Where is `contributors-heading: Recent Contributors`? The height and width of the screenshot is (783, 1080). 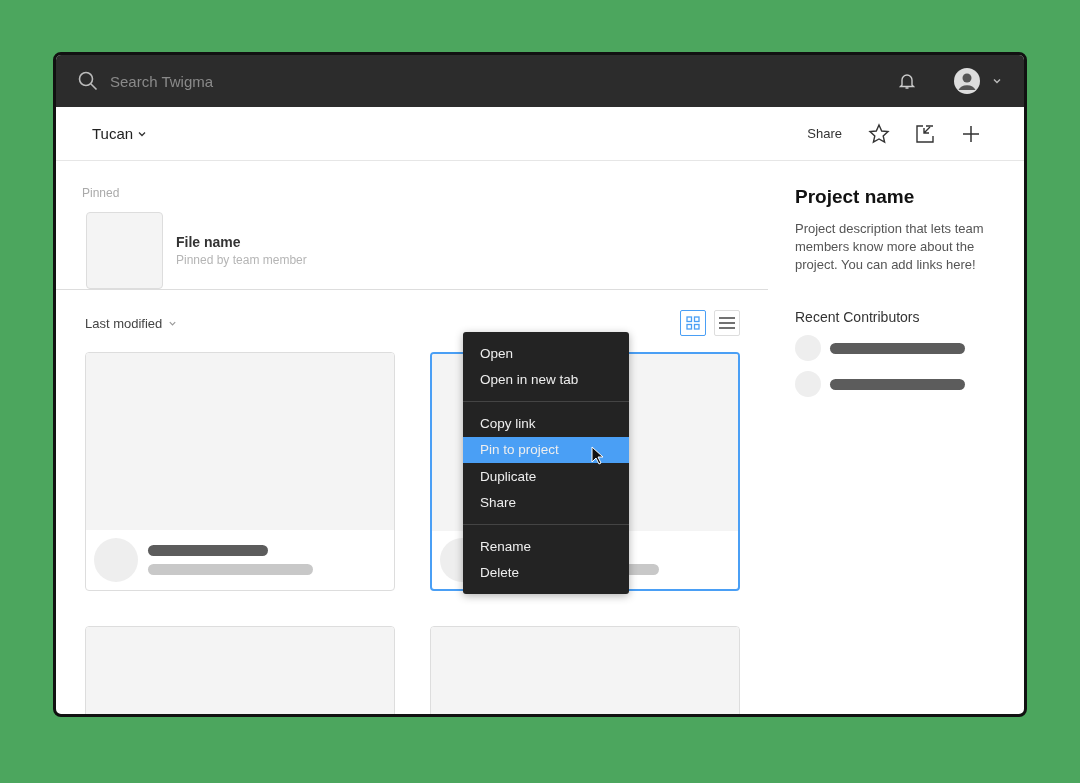 contributors-heading: Recent Contributors is located at coordinates (858, 317).